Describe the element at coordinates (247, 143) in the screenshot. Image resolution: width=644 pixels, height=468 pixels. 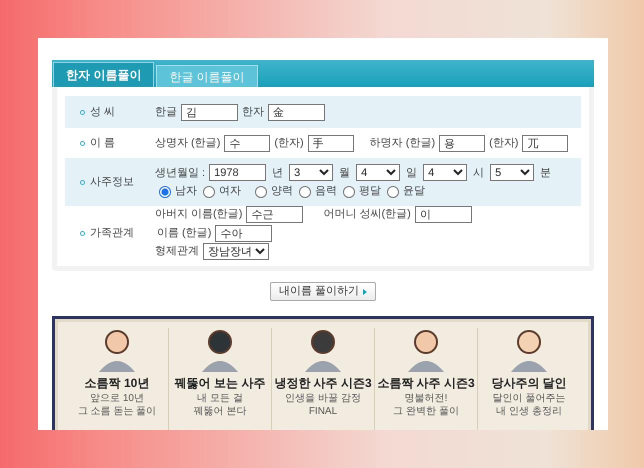
I see `text-field: 수` at that location.